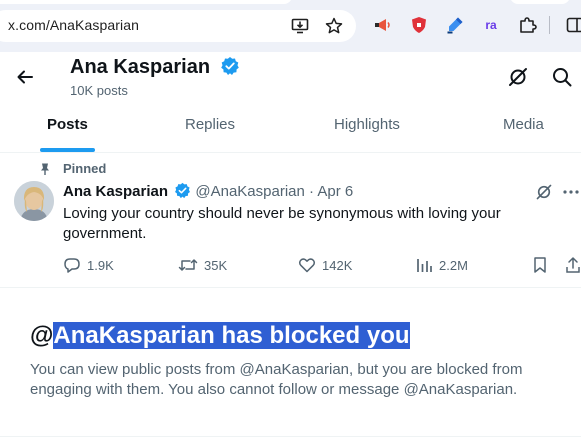 The height and width of the screenshot is (447, 581). Describe the element at coordinates (455, 25) in the screenshot. I see `highlighter-icon` at that location.